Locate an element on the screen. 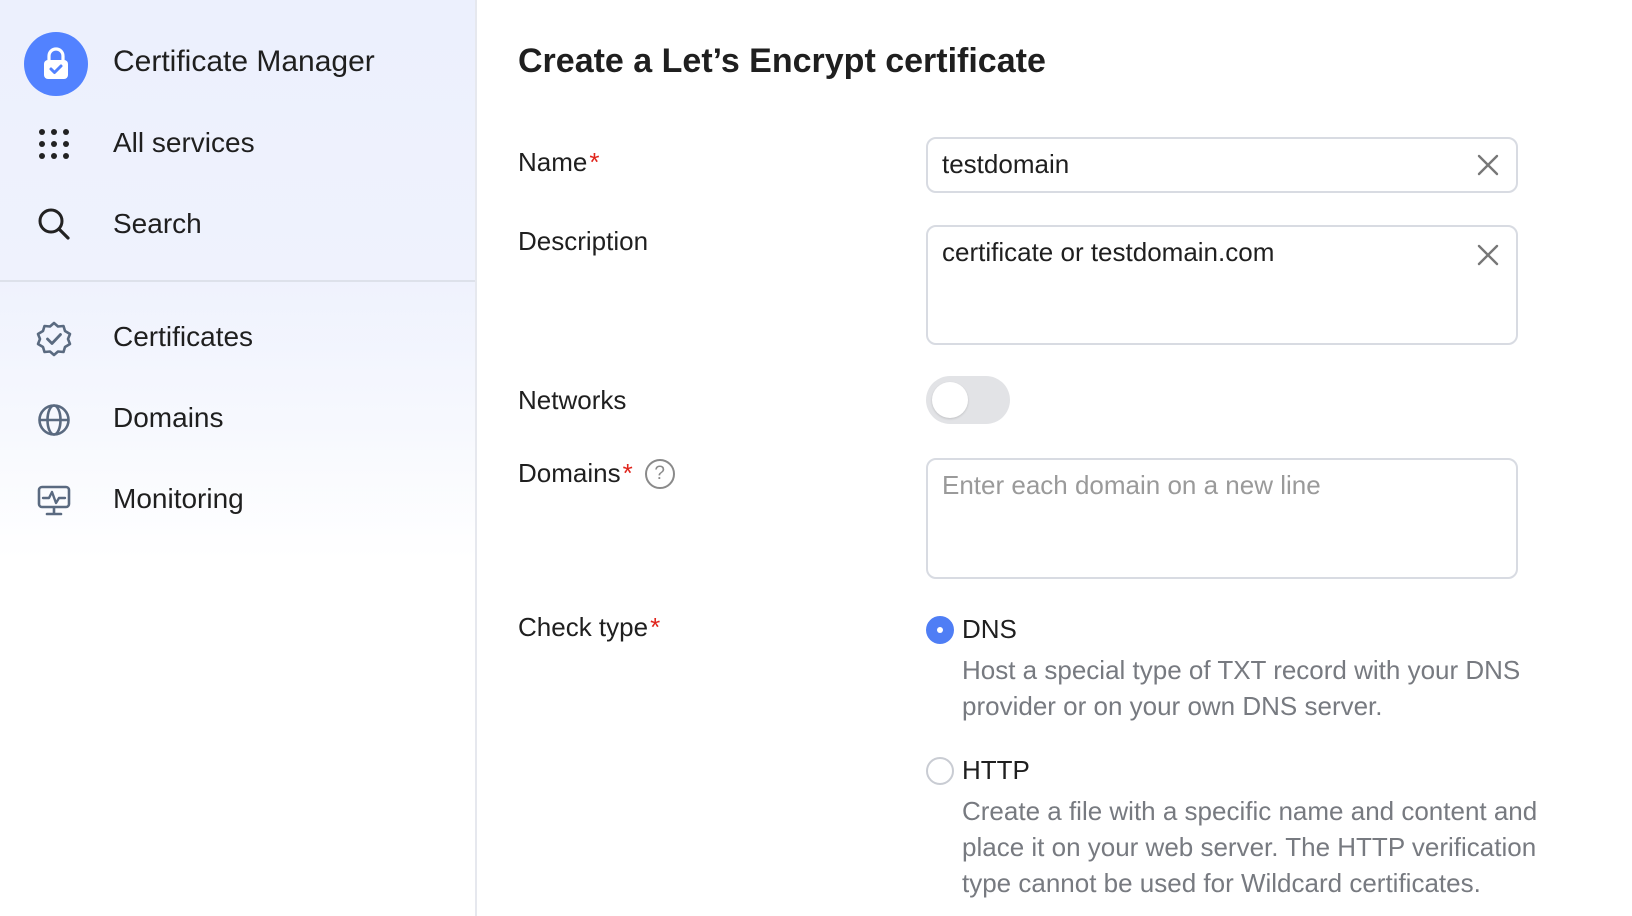 The width and height of the screenshot is (1632, 916). sidebar-header: Certificate Manager All services Search is located at coordinates (237, 141).